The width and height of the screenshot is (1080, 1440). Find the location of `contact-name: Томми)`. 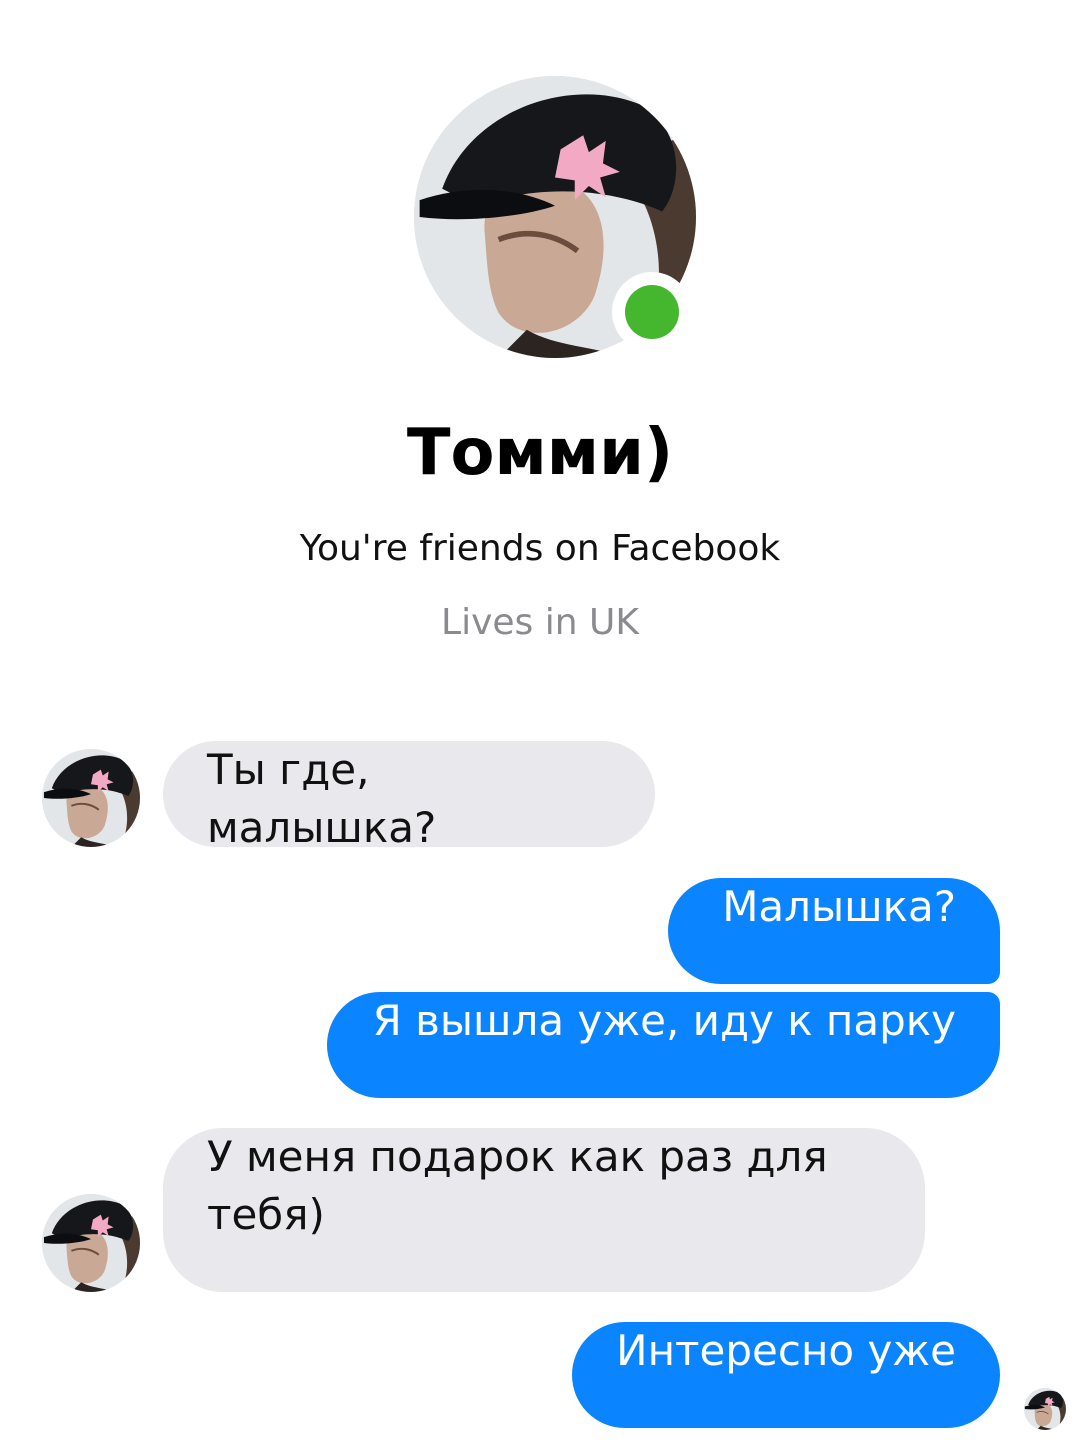

contact-name: Томми) is located at coordinates (540, 453).